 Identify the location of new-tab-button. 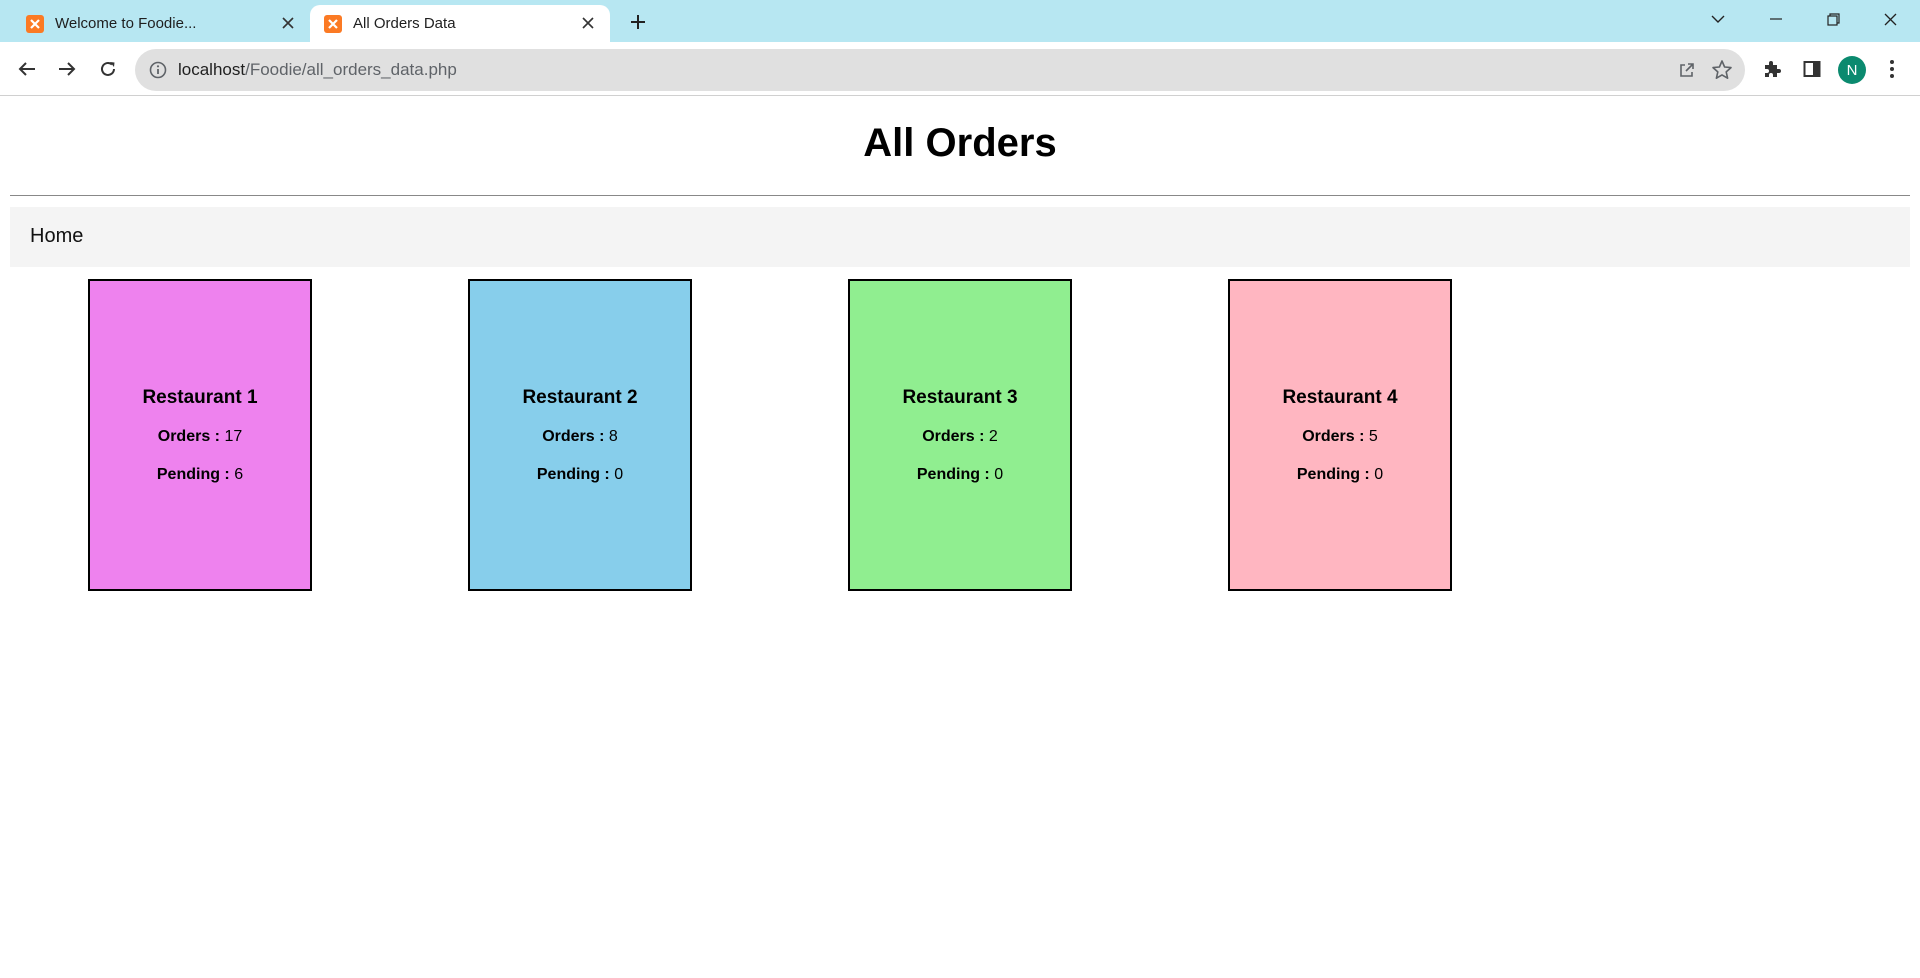
(638, 22).